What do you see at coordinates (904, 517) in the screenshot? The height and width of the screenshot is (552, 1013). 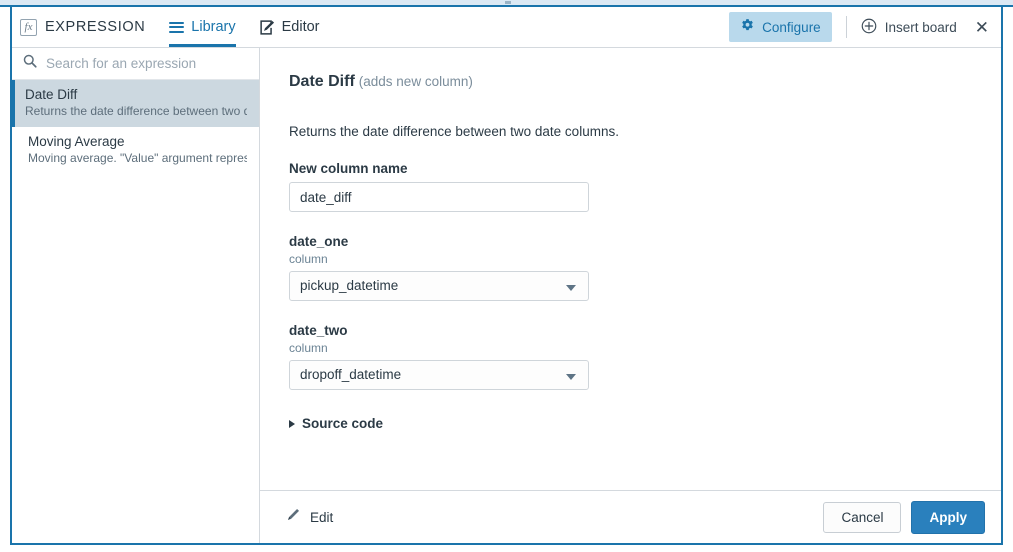 I see `footer-actions: Cancel Apply` at bounding box center [904, 517].